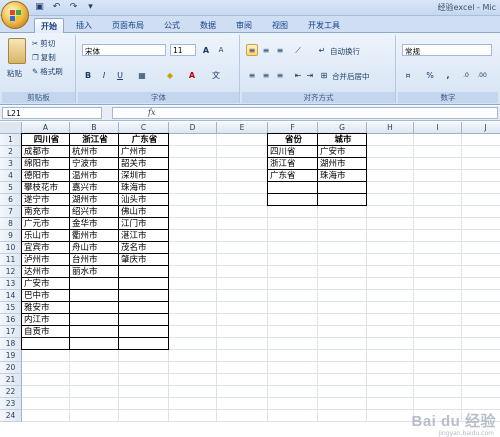  I want to click on font-group-label: 字体, so click(158, 97).